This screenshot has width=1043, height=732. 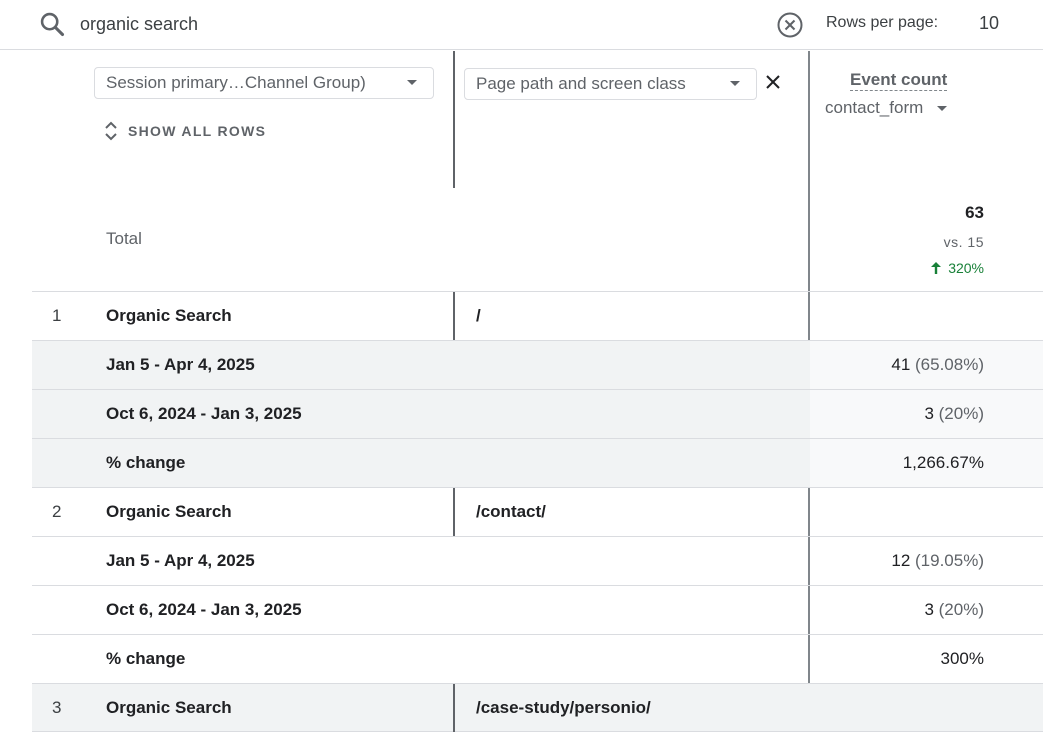 What do you see at coordinates (926, 659) in the screenshot?
I see `metric-cell: 300%` at bounding box center [926, 659].